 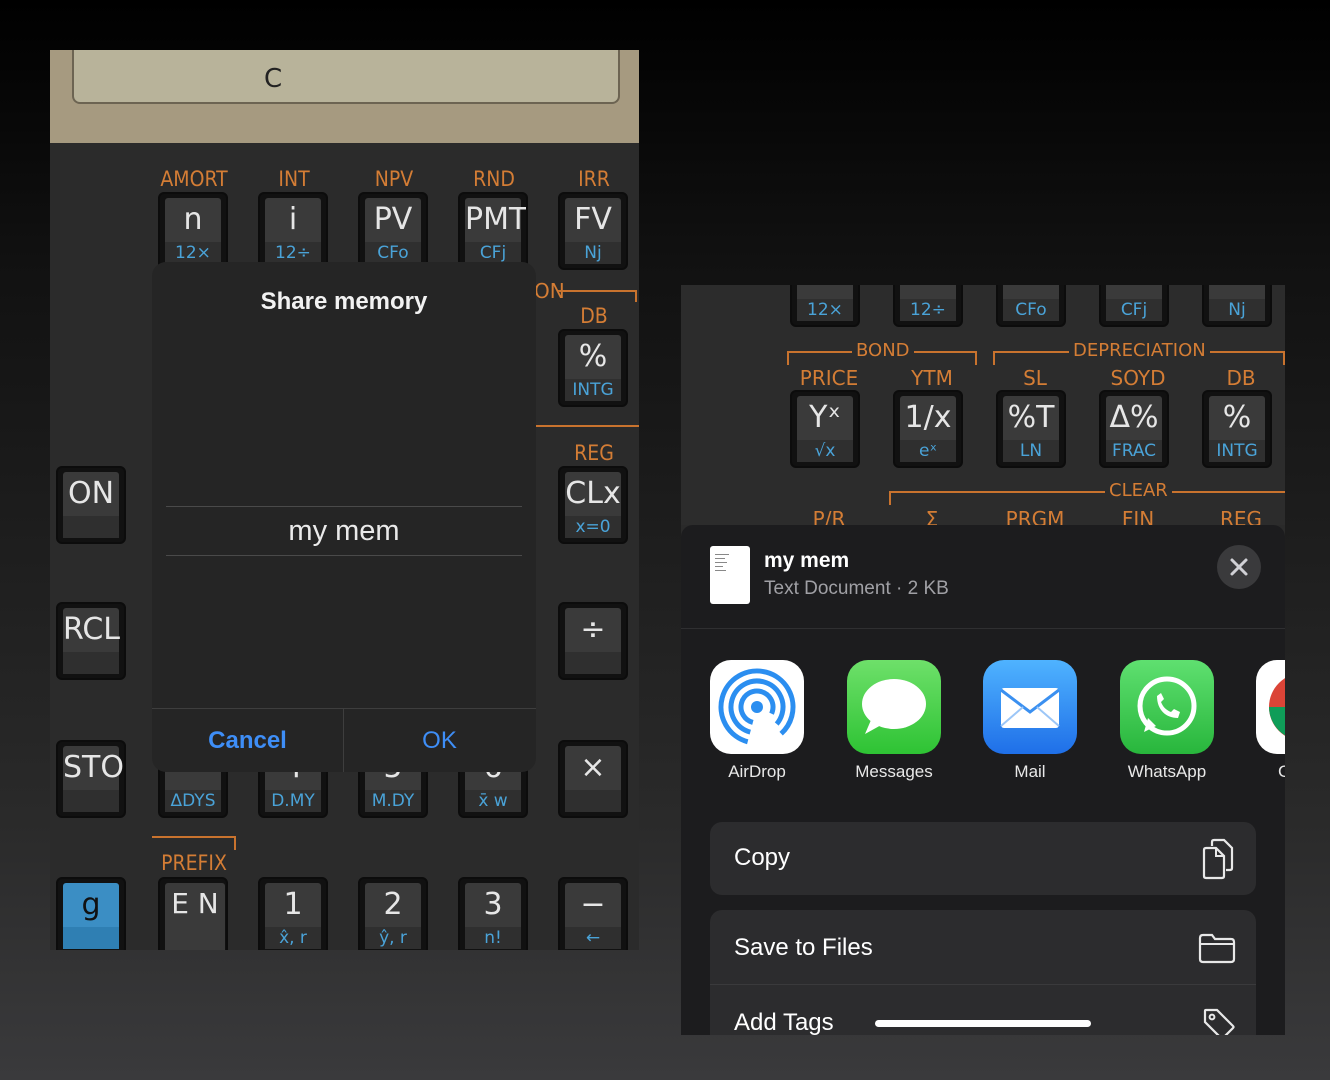 I want to click on rkey-n: 12×, so click(x=825, y=306).